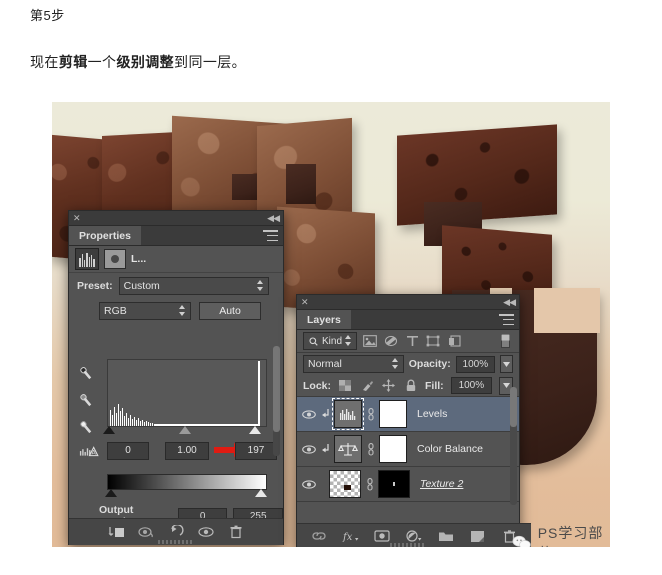 Image resolution: width=662 pixels, height=575 pixels. What do you see at coordinates (145, 62) in the screenshot?
I see `lead-bold-levels: 级别调整` at bounding box center [145, 62].